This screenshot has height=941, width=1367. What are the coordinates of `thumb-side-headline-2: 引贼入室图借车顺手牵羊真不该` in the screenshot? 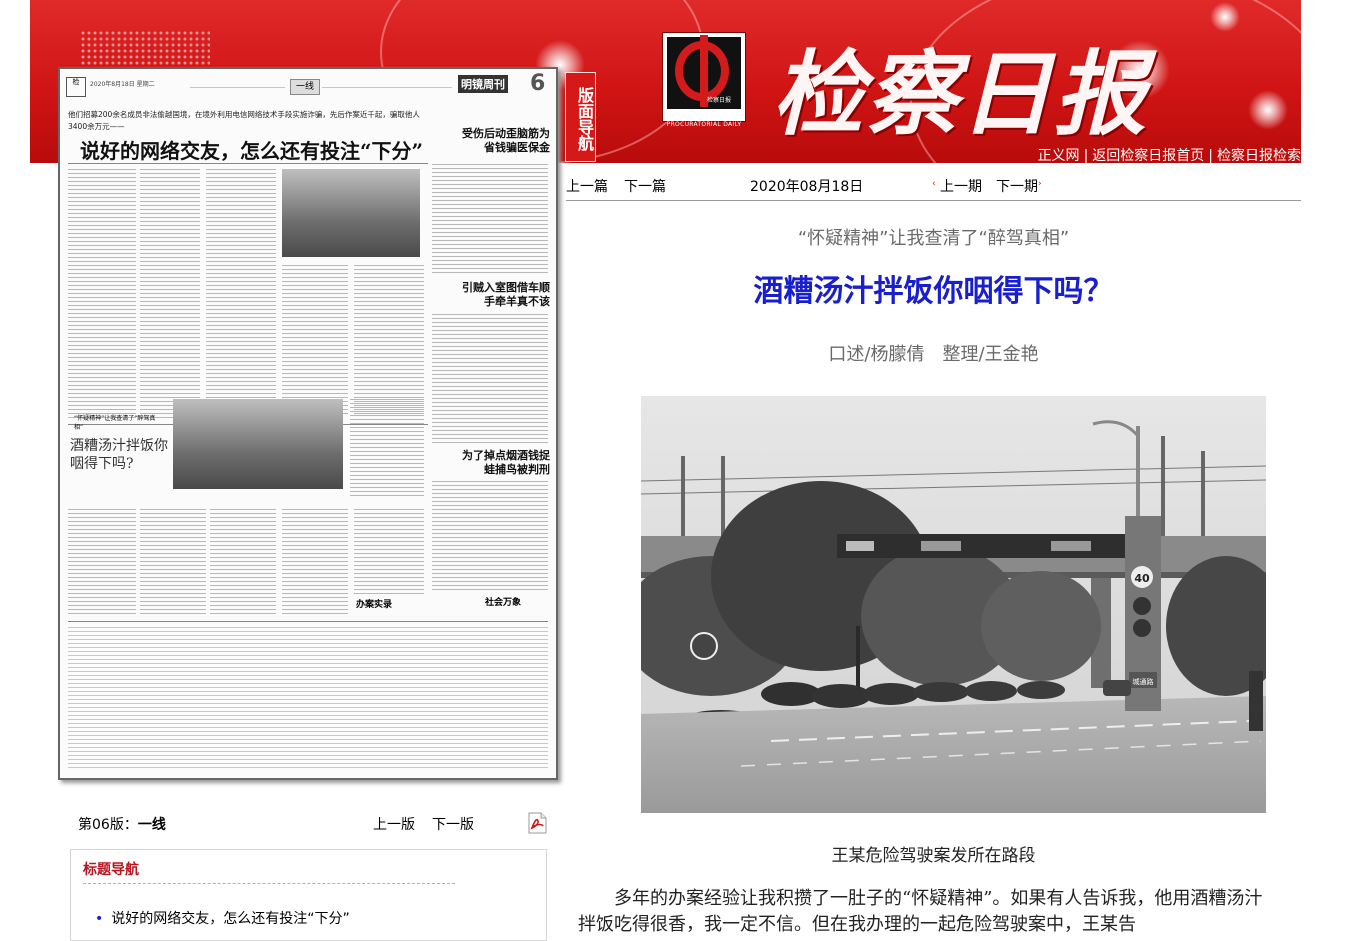 It's located at (506, 294).